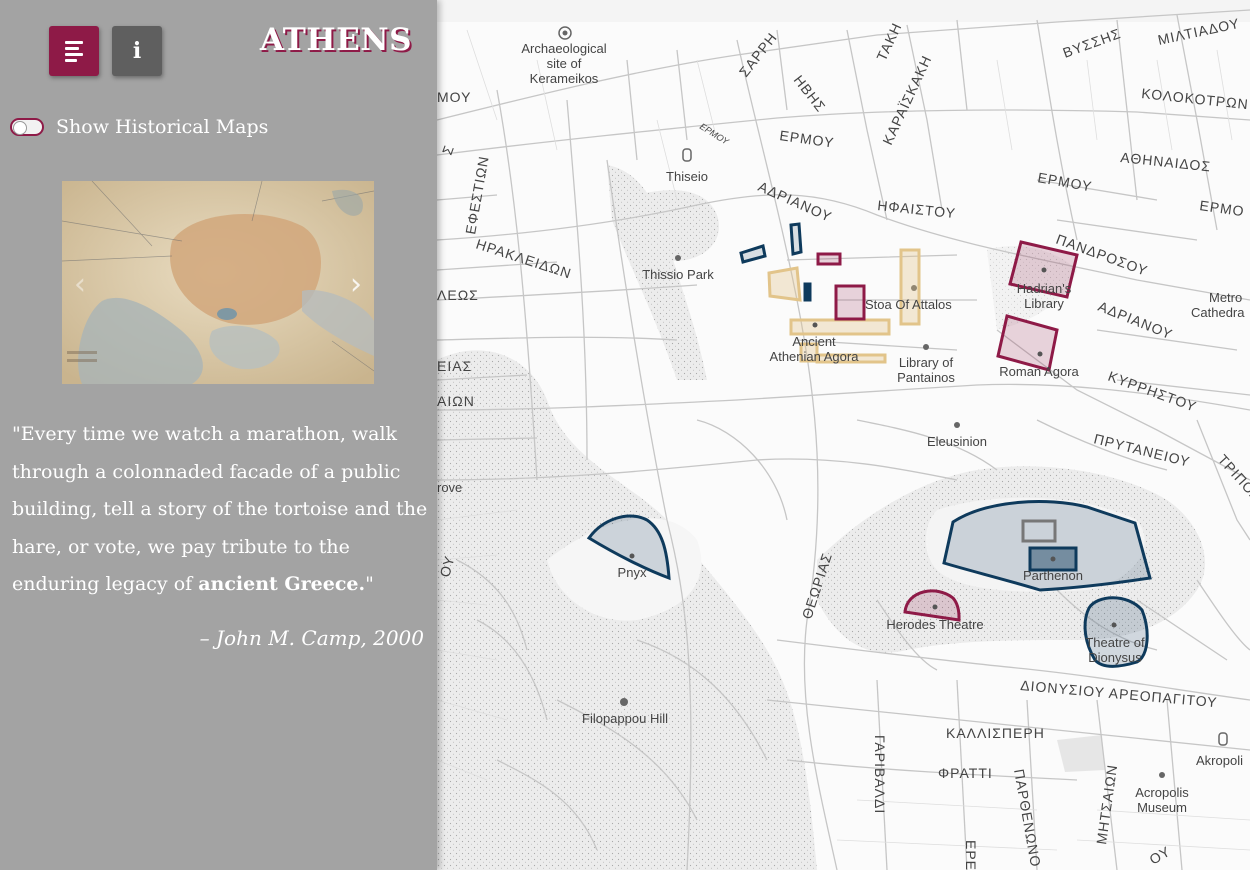  I want to click on map-label-agora-1: Ancient, so click(814, 341).